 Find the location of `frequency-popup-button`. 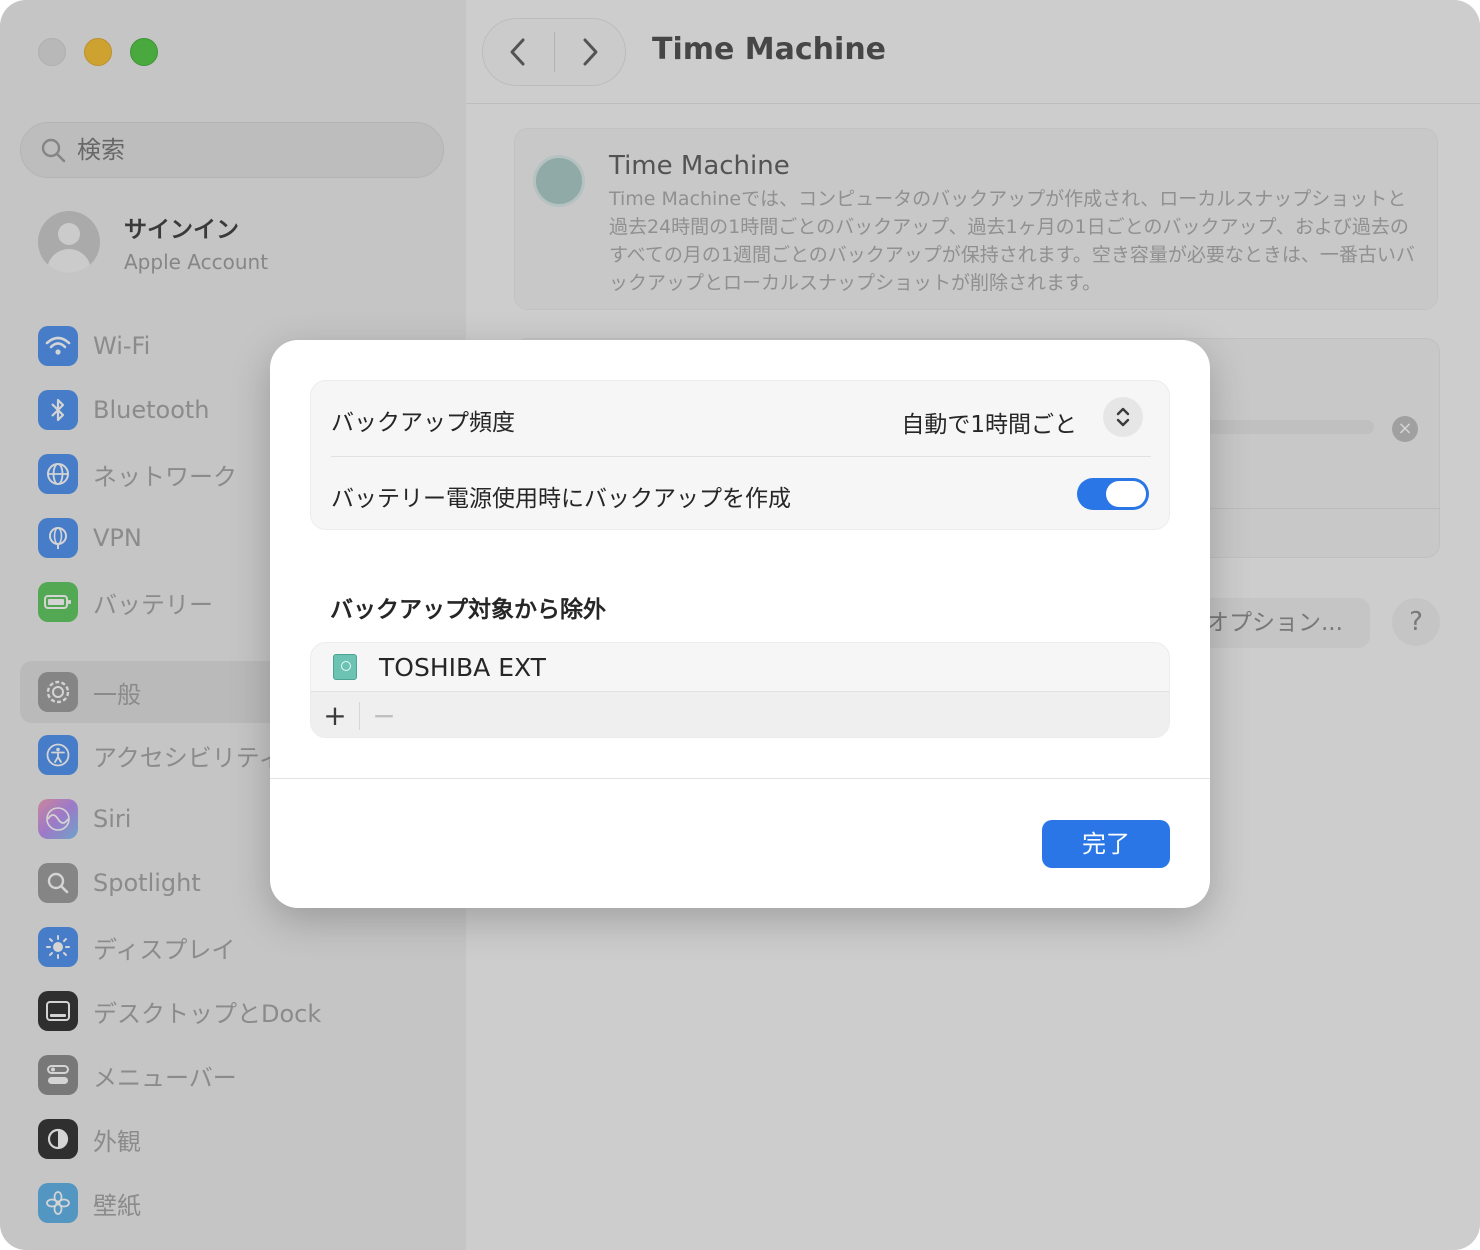

frequency-popup-button is located at coordinates (1123, 417).